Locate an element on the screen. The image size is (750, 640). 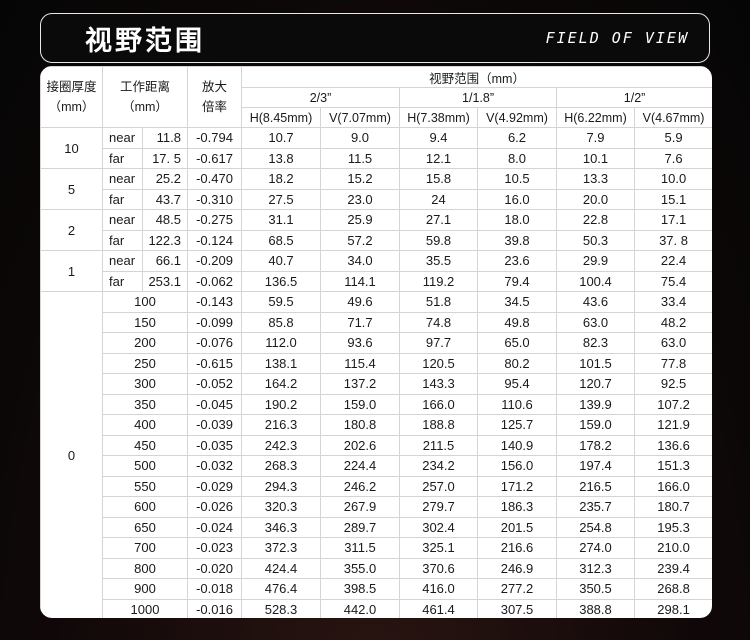
fov-value-cell: 346.3 is located at coordinates (281, 527).